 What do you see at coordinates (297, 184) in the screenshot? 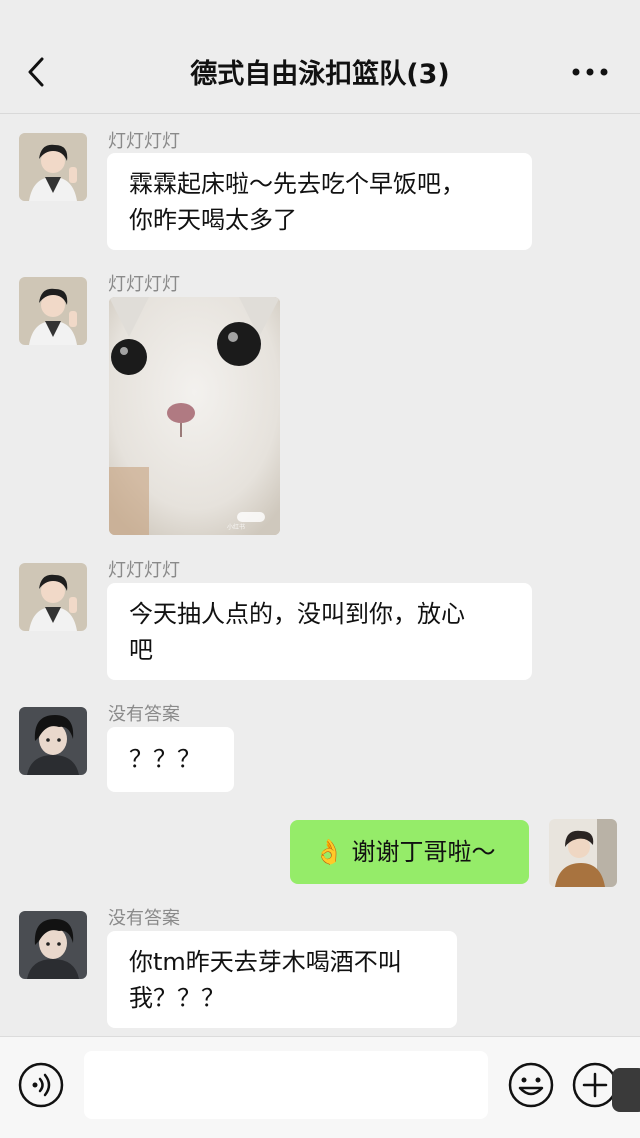
I see `message-line: 霖霖起床啦～先去吃个早饭吧，` at bounding box center [297, 184].